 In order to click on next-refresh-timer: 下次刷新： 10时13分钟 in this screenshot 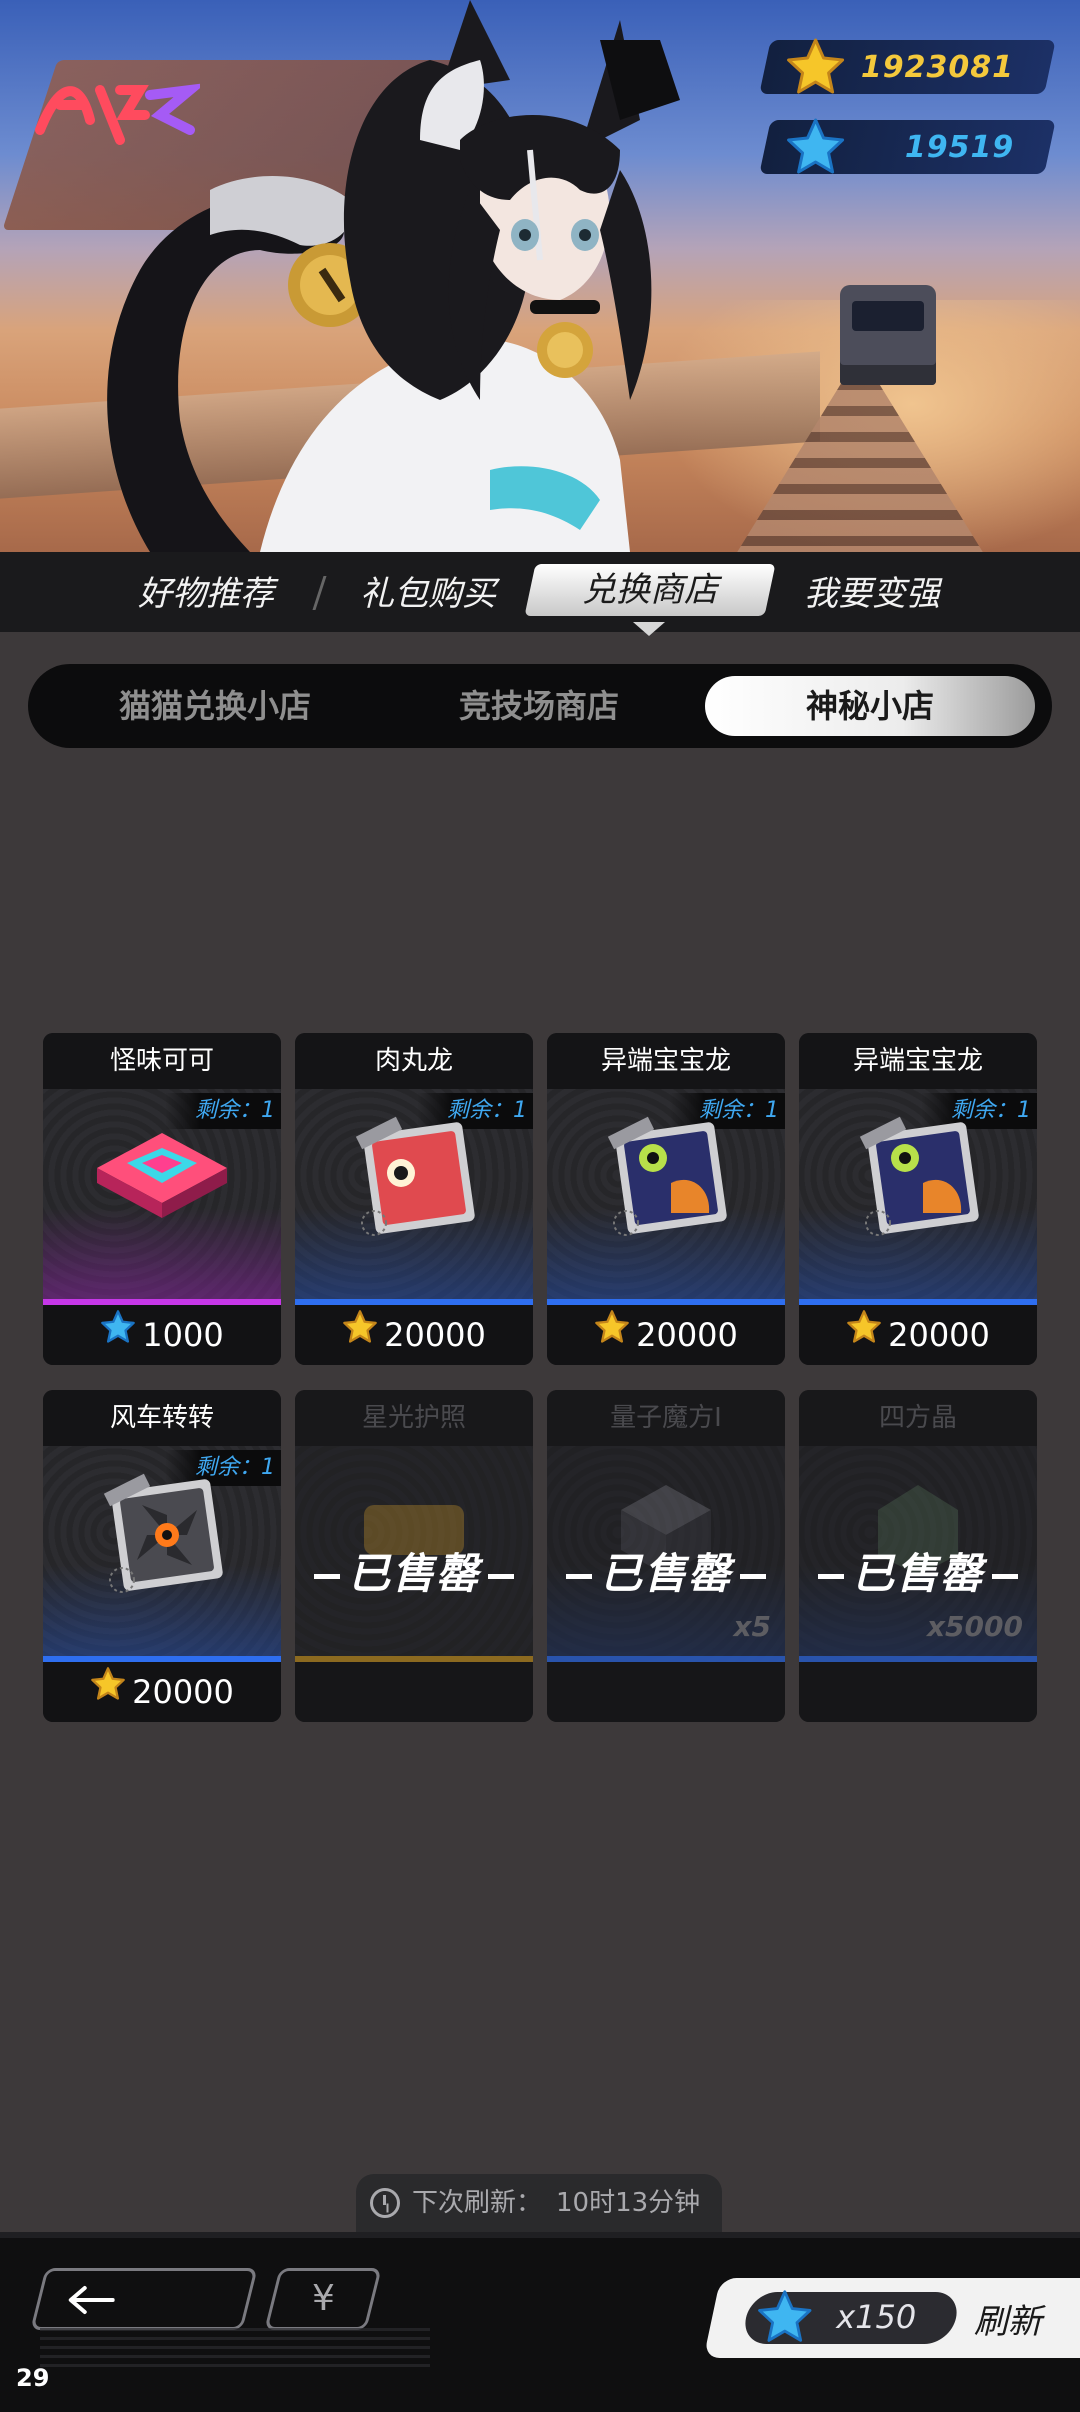, I will do `click(539, 2203)`.